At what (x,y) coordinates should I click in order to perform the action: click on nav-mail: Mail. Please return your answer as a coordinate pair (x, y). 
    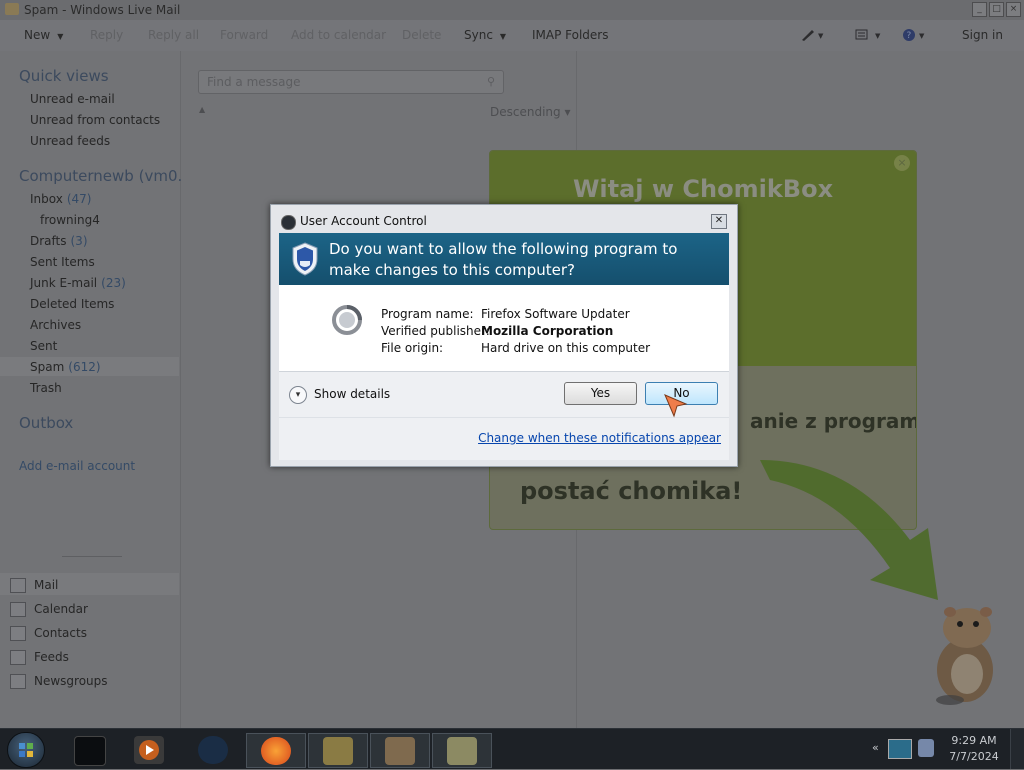
    Looking at the image, I should click on (46, 585).